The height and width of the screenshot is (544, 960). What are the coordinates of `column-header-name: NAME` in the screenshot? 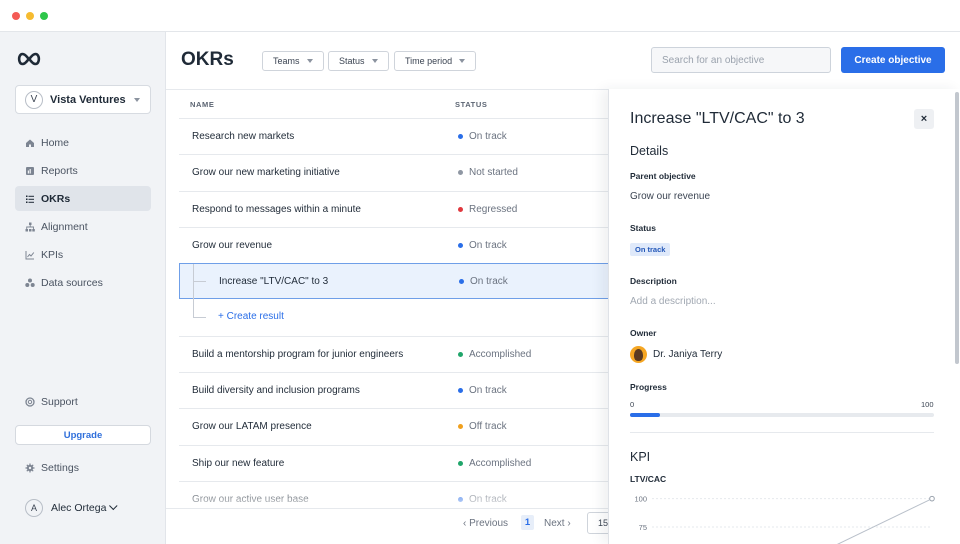 It's located at (202, 104).